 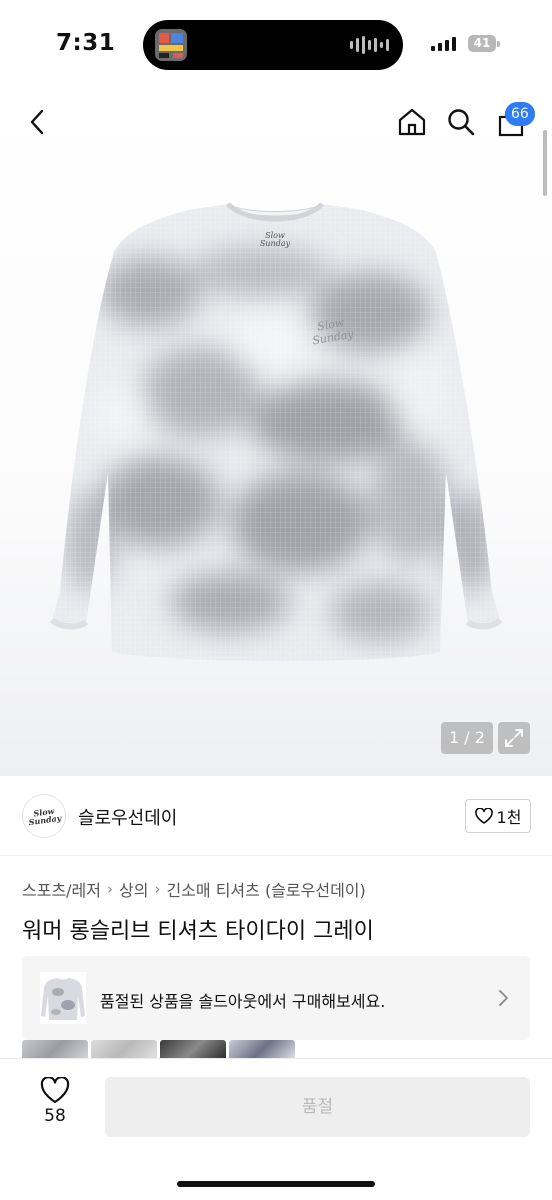 I want to click on soldout-product-thumbnail, so click(x=63, y=998).